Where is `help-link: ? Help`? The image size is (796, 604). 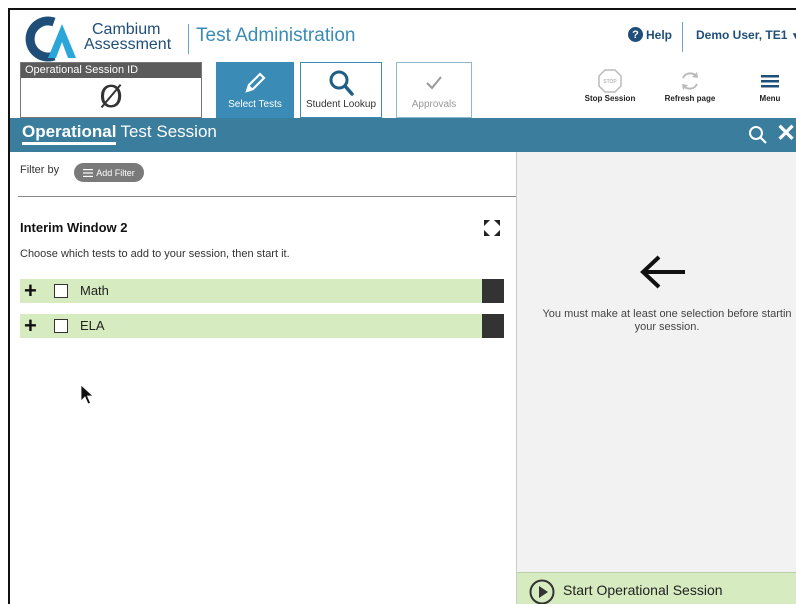
help-link: ? Help is located at coordinates (650, 34).